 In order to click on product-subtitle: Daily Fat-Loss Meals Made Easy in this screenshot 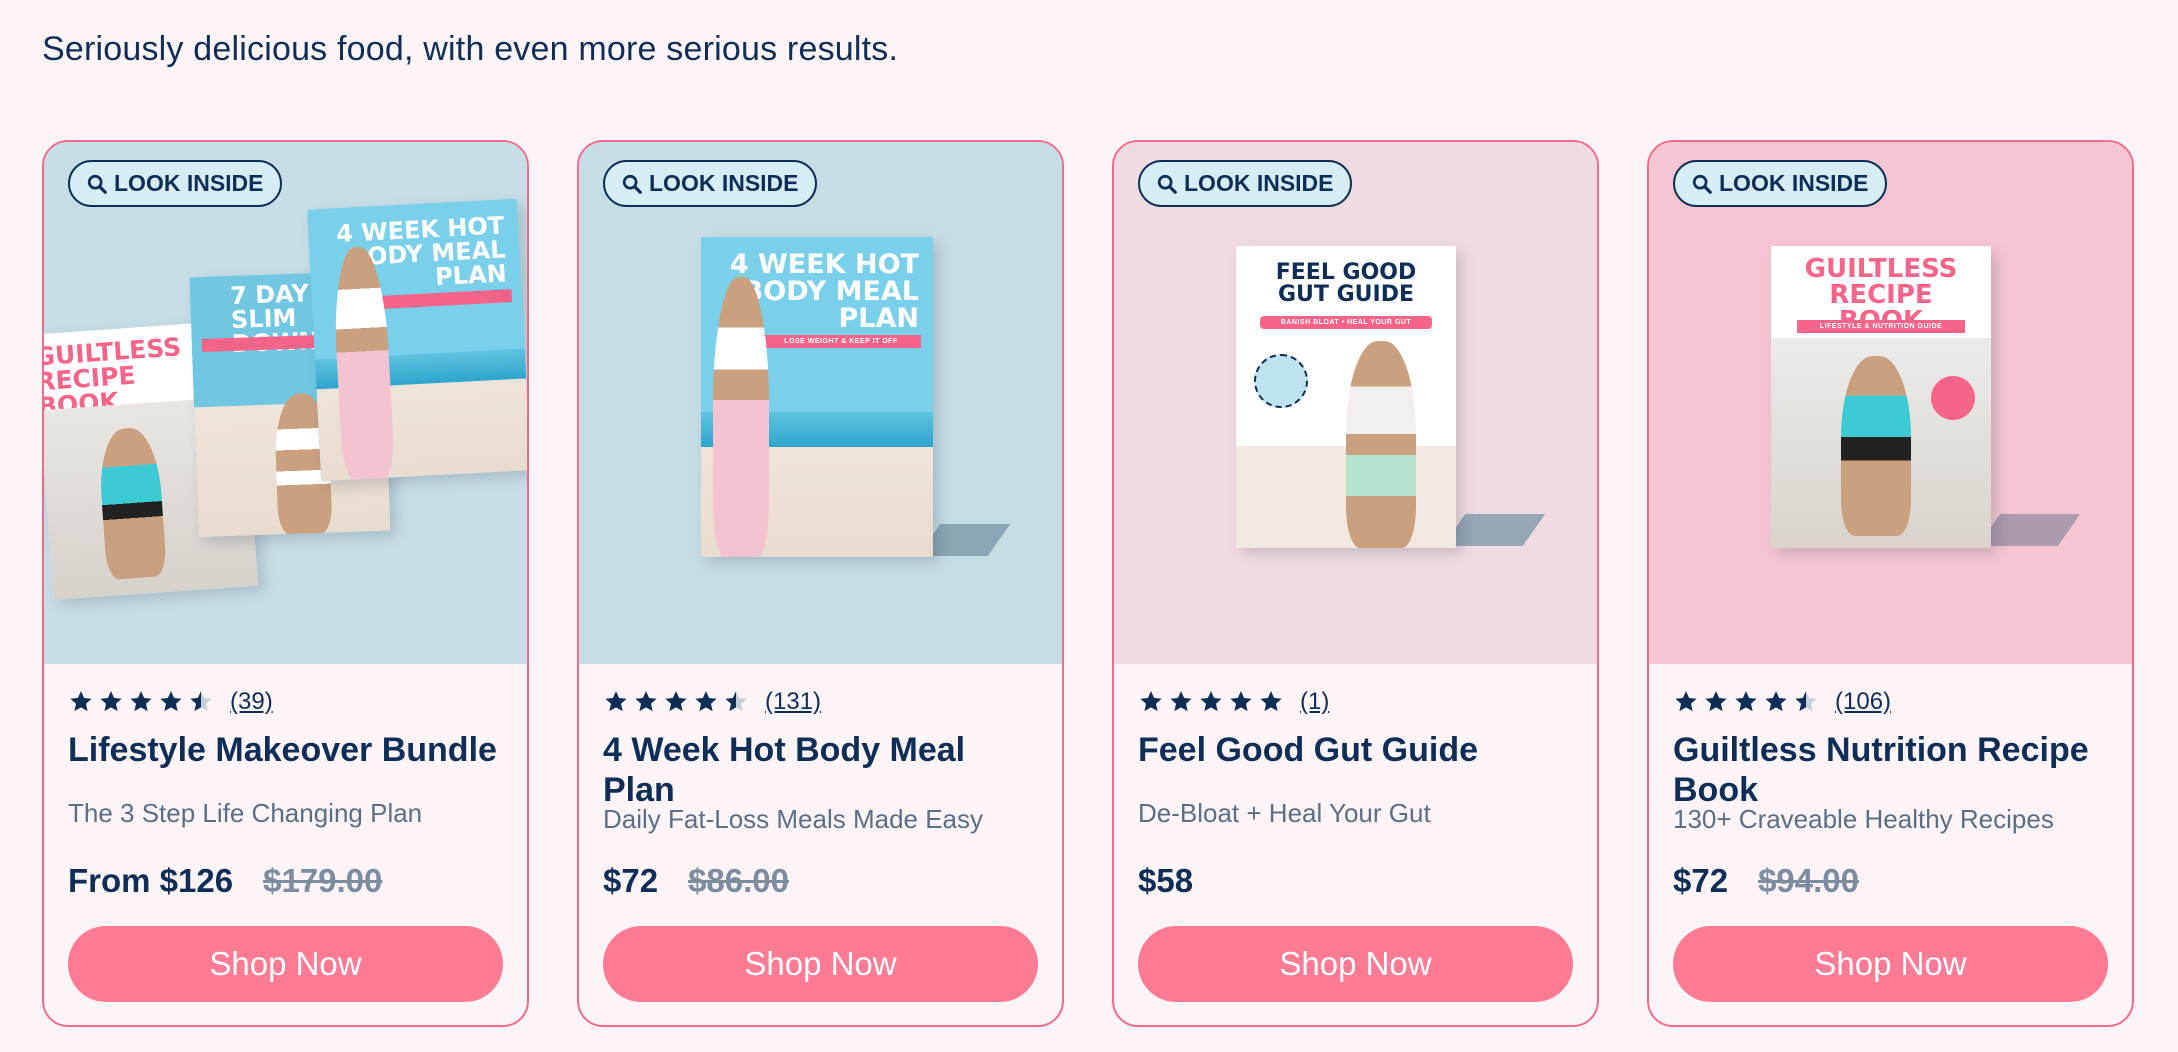, I will do `click(793, 819)`.